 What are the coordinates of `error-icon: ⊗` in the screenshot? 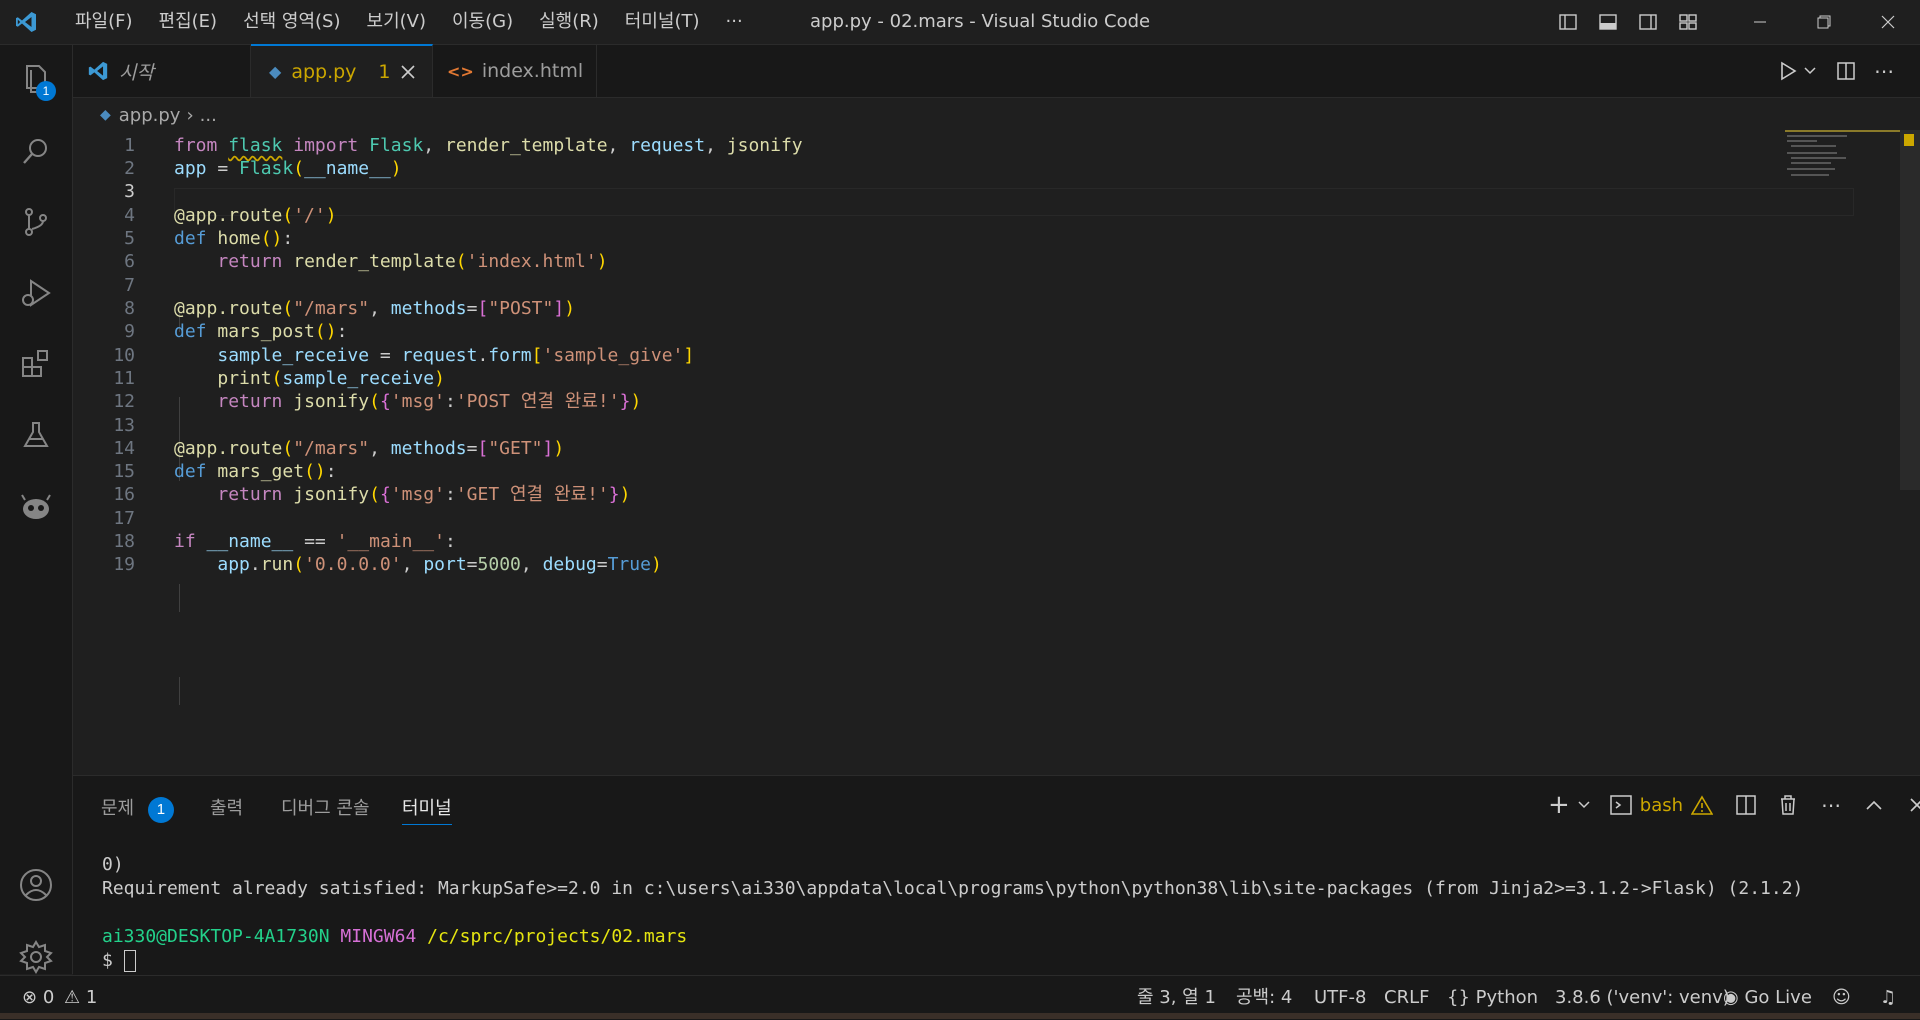 It's located at (30, 997).